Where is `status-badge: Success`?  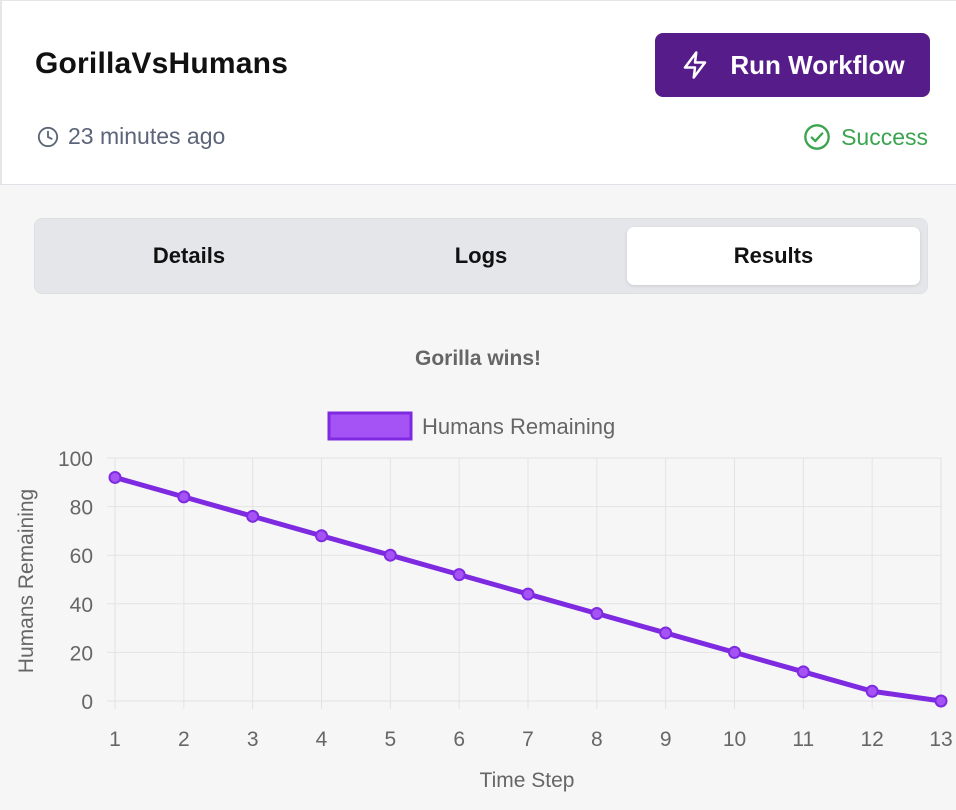 status-badge: Success is located at coordinates (865, 137).